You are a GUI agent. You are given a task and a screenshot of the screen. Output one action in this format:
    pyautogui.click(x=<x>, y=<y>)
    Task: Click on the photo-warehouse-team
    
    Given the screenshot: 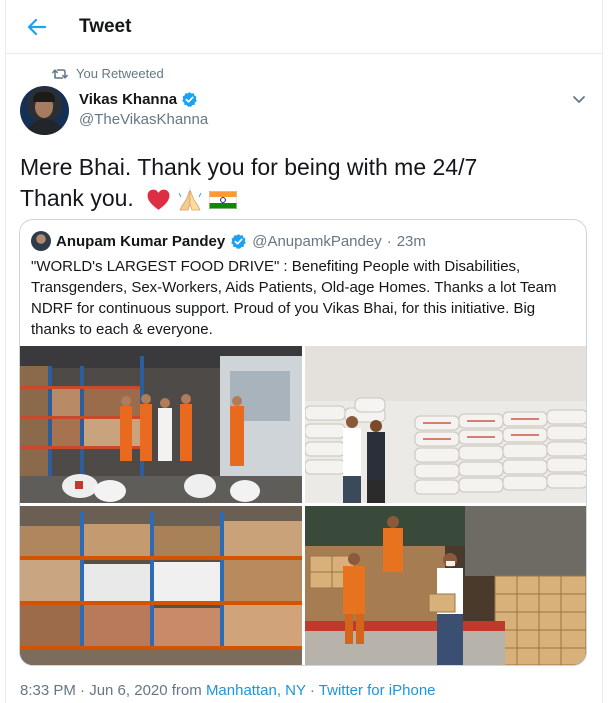 What is the action you would take?
    pyautogui.click(x=161, y=424)
    